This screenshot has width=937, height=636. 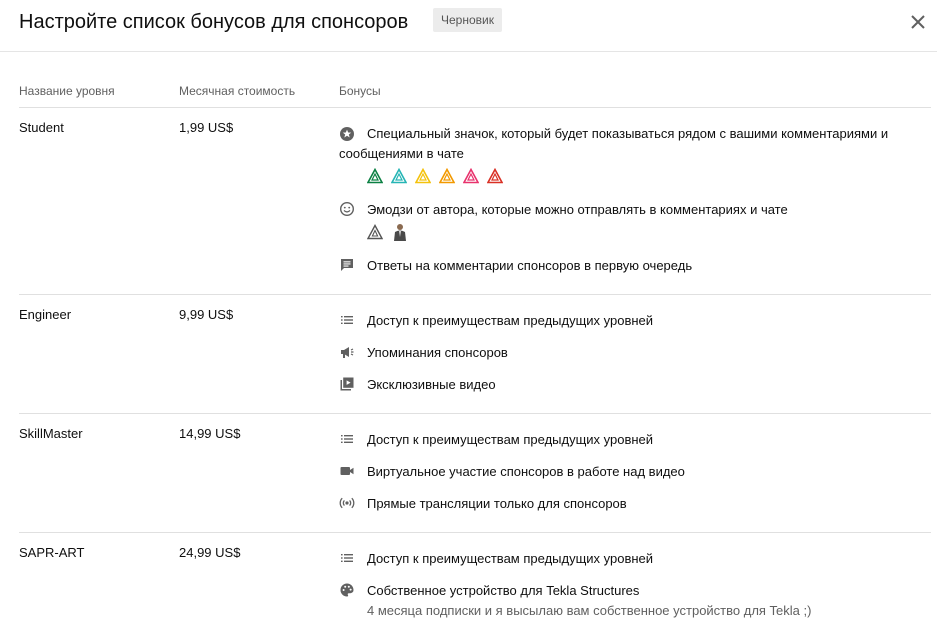 What do you see at coordinates (45, 314) in the screenshot?
I see `tier-name: Engineer` at bounding box center [45, 314].